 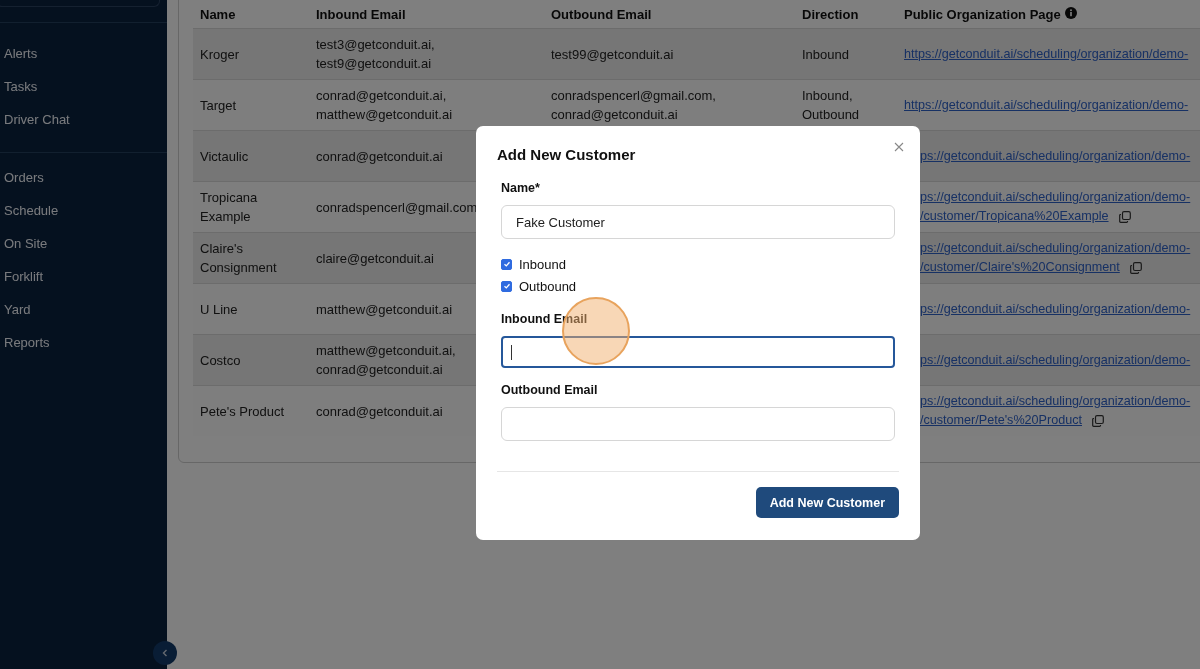 I want to click on sidebar-item: Alerts, so click(x=21, y=53).